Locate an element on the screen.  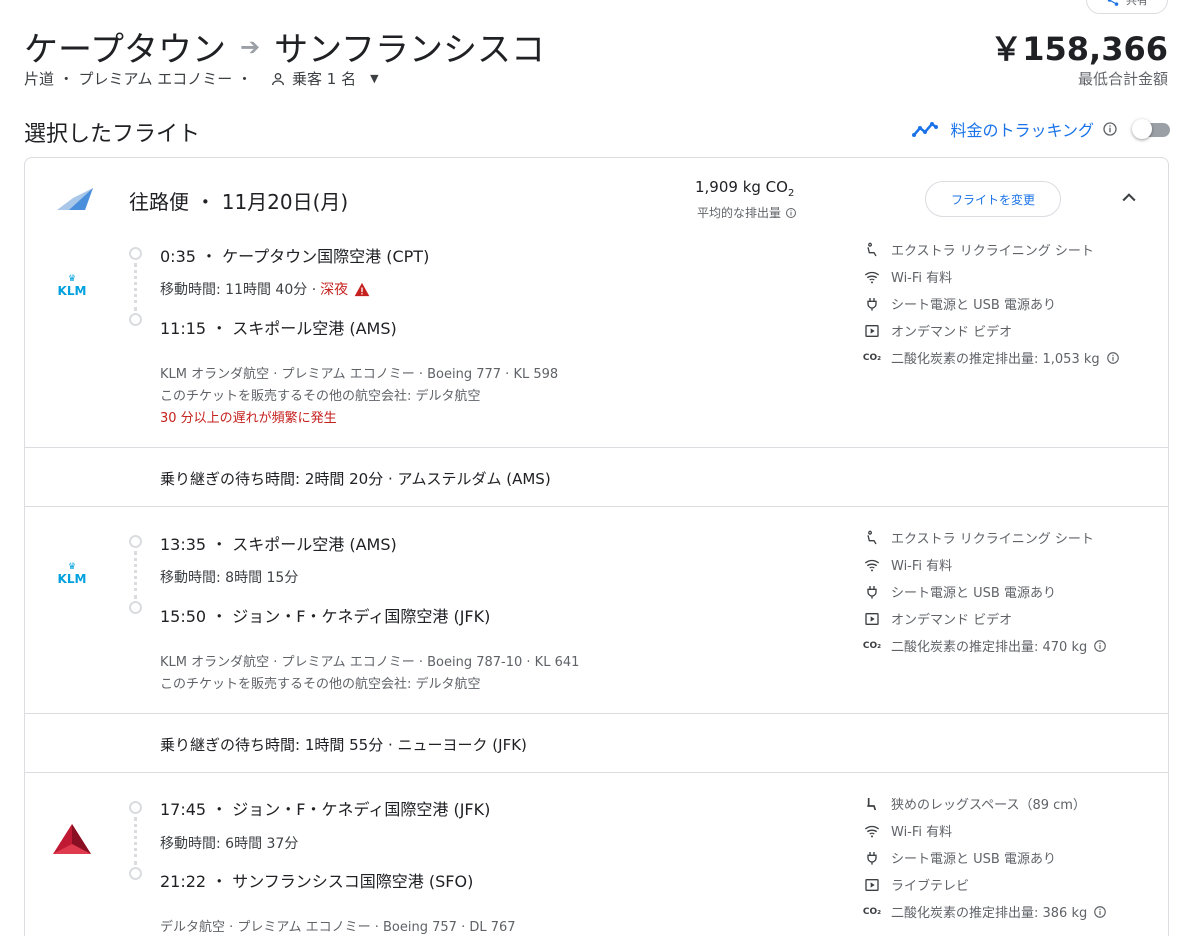
tracking-toggle is located at coordinates (1152, 129).